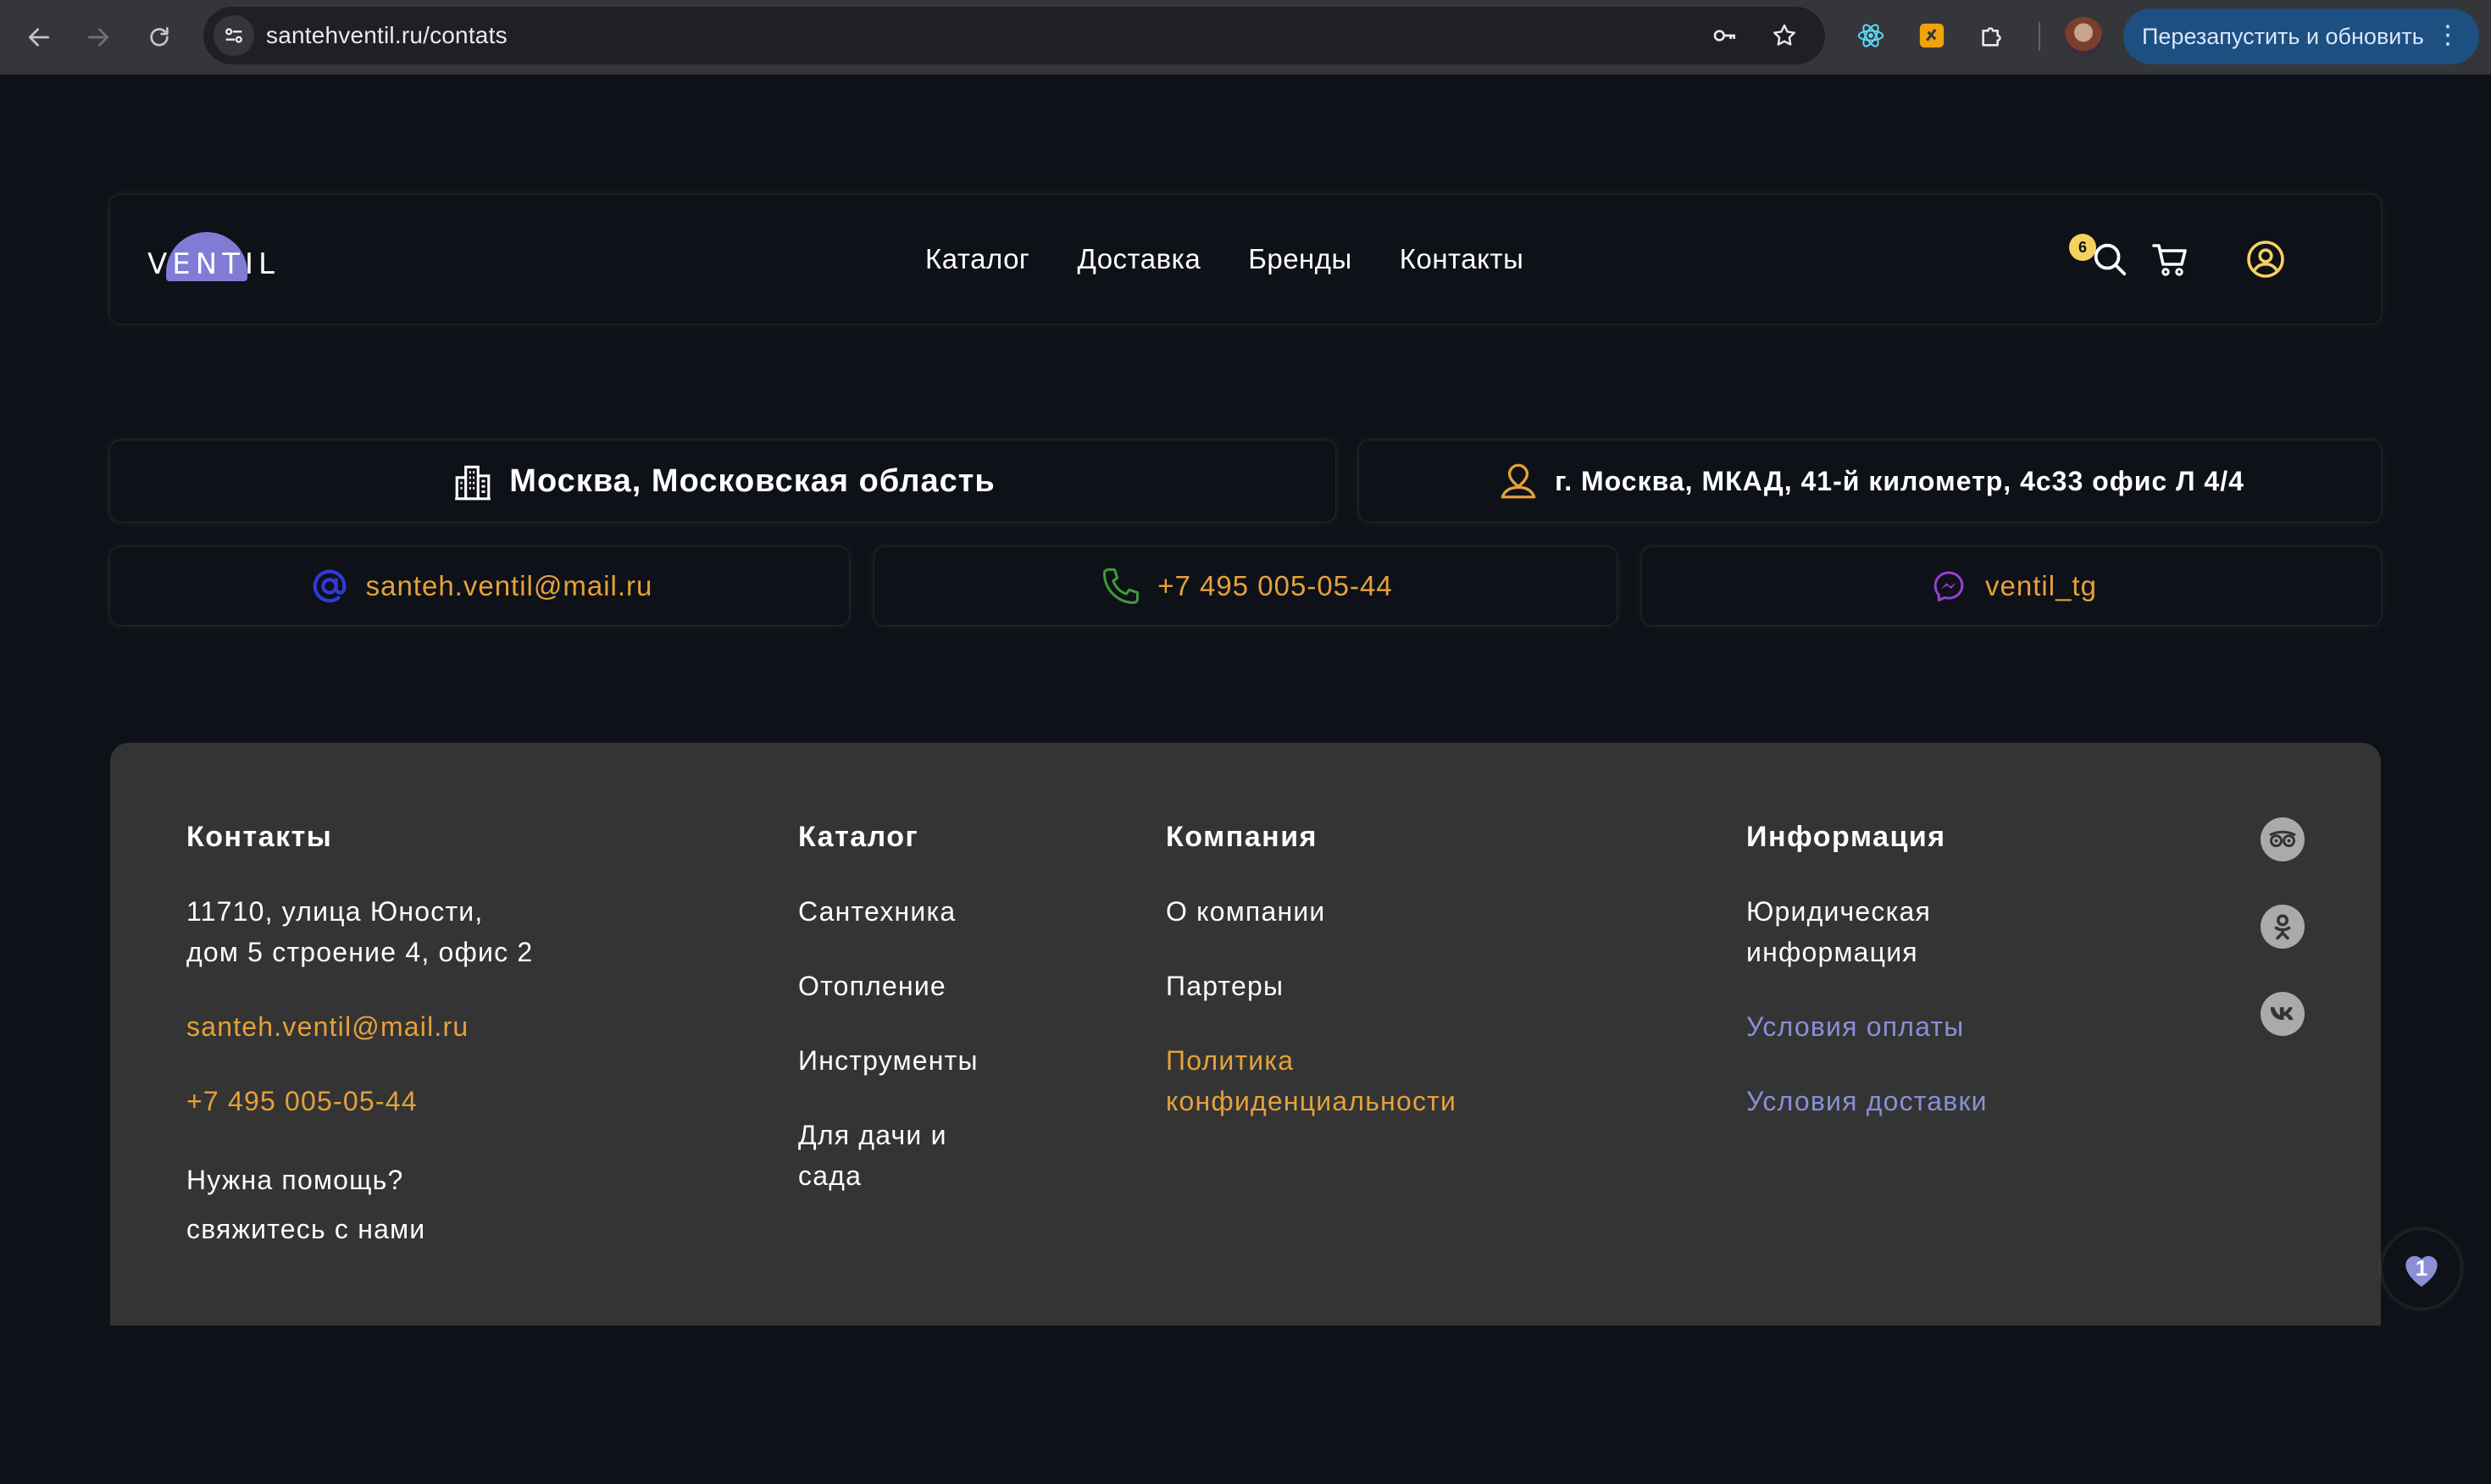  I want to click on footer-info-title: Информация, so click(1846, 837).